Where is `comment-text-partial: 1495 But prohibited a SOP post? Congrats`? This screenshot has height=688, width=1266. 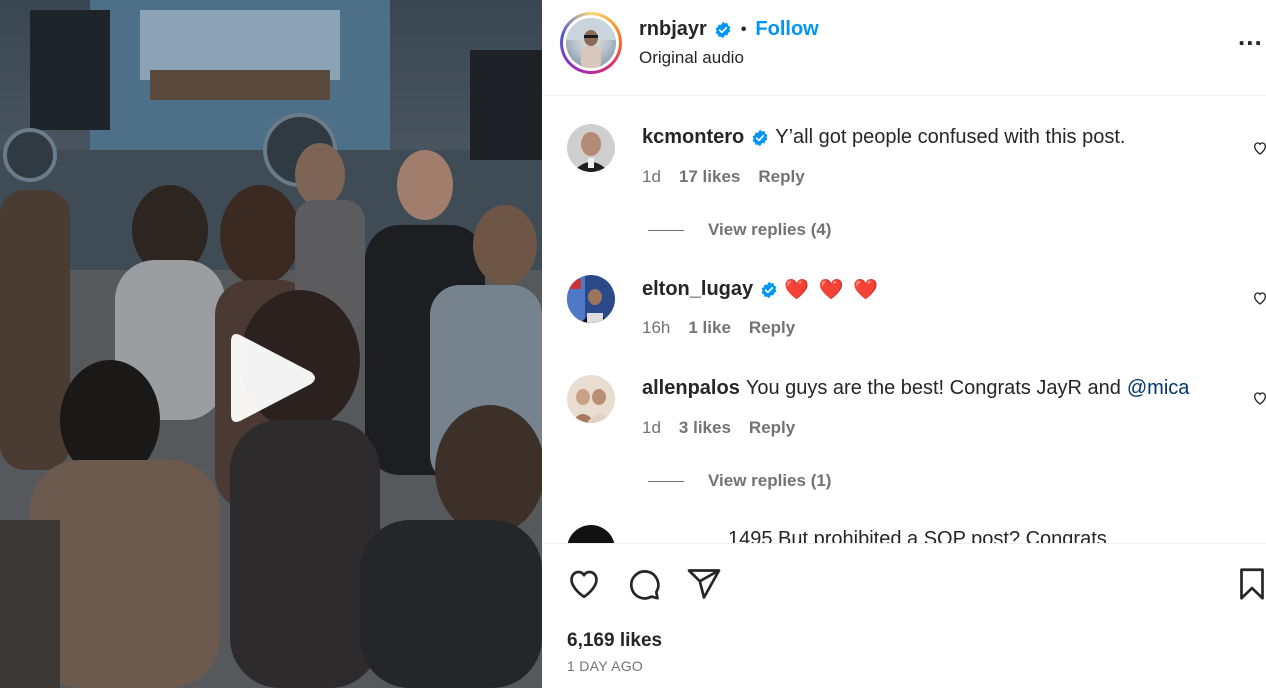 comment-text-partial: 1495 But prohibited a SOP post? Congrats is located at coordinates (917, 535).